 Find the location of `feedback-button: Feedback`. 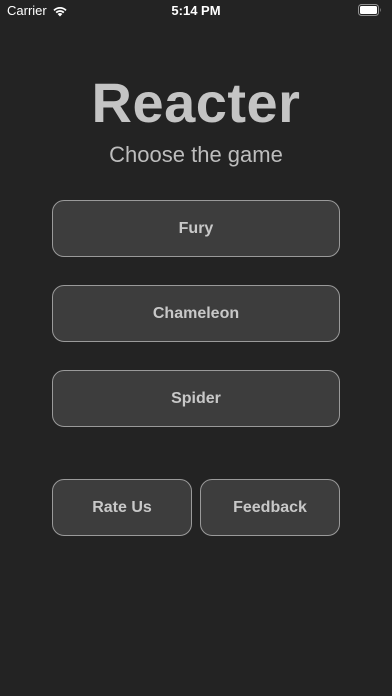

feedback-button: Feedback is located at coordinates (270, 507).